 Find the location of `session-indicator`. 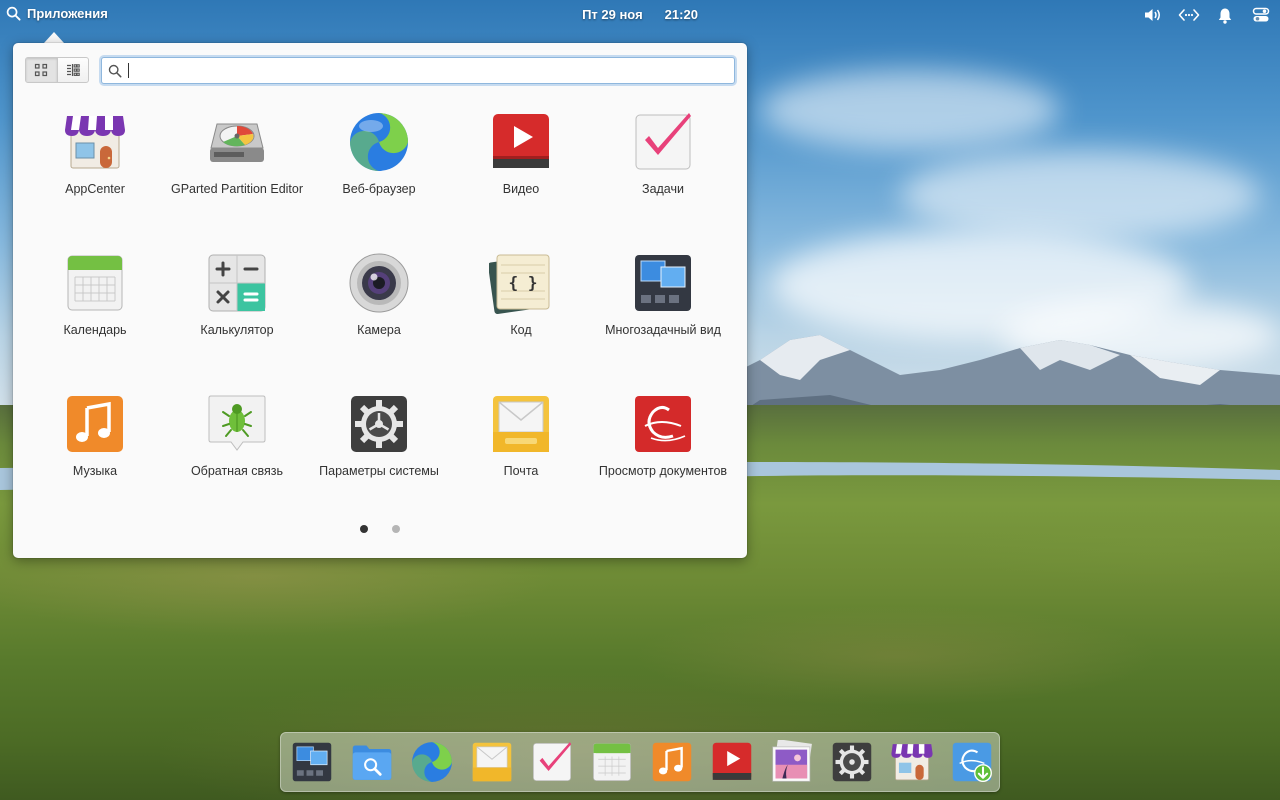

session-indicator is located at coordinates (1261, 15).